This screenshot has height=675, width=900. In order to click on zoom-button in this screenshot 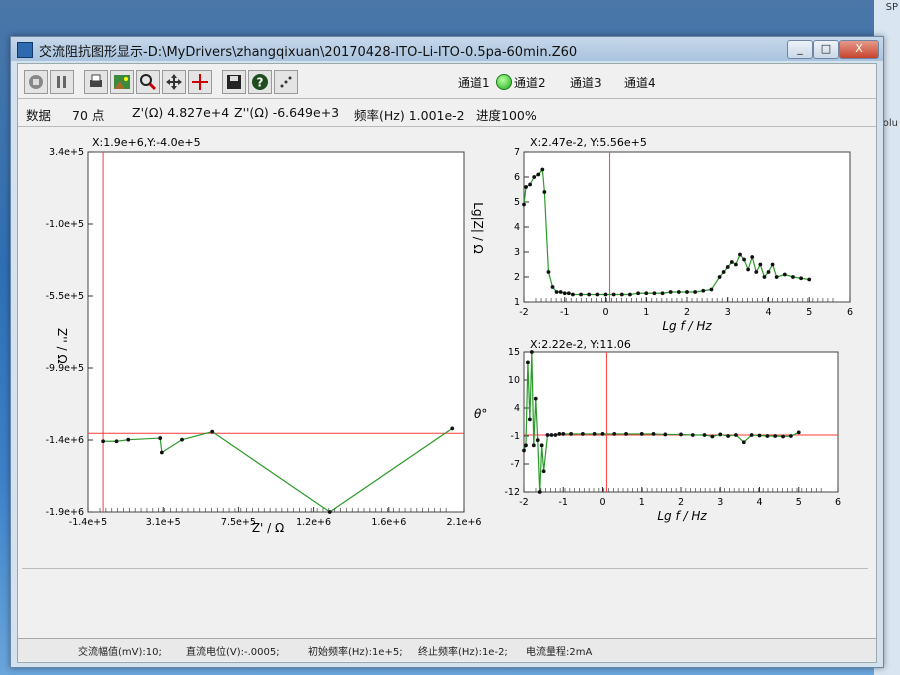, I will do `click(148, 82)`.